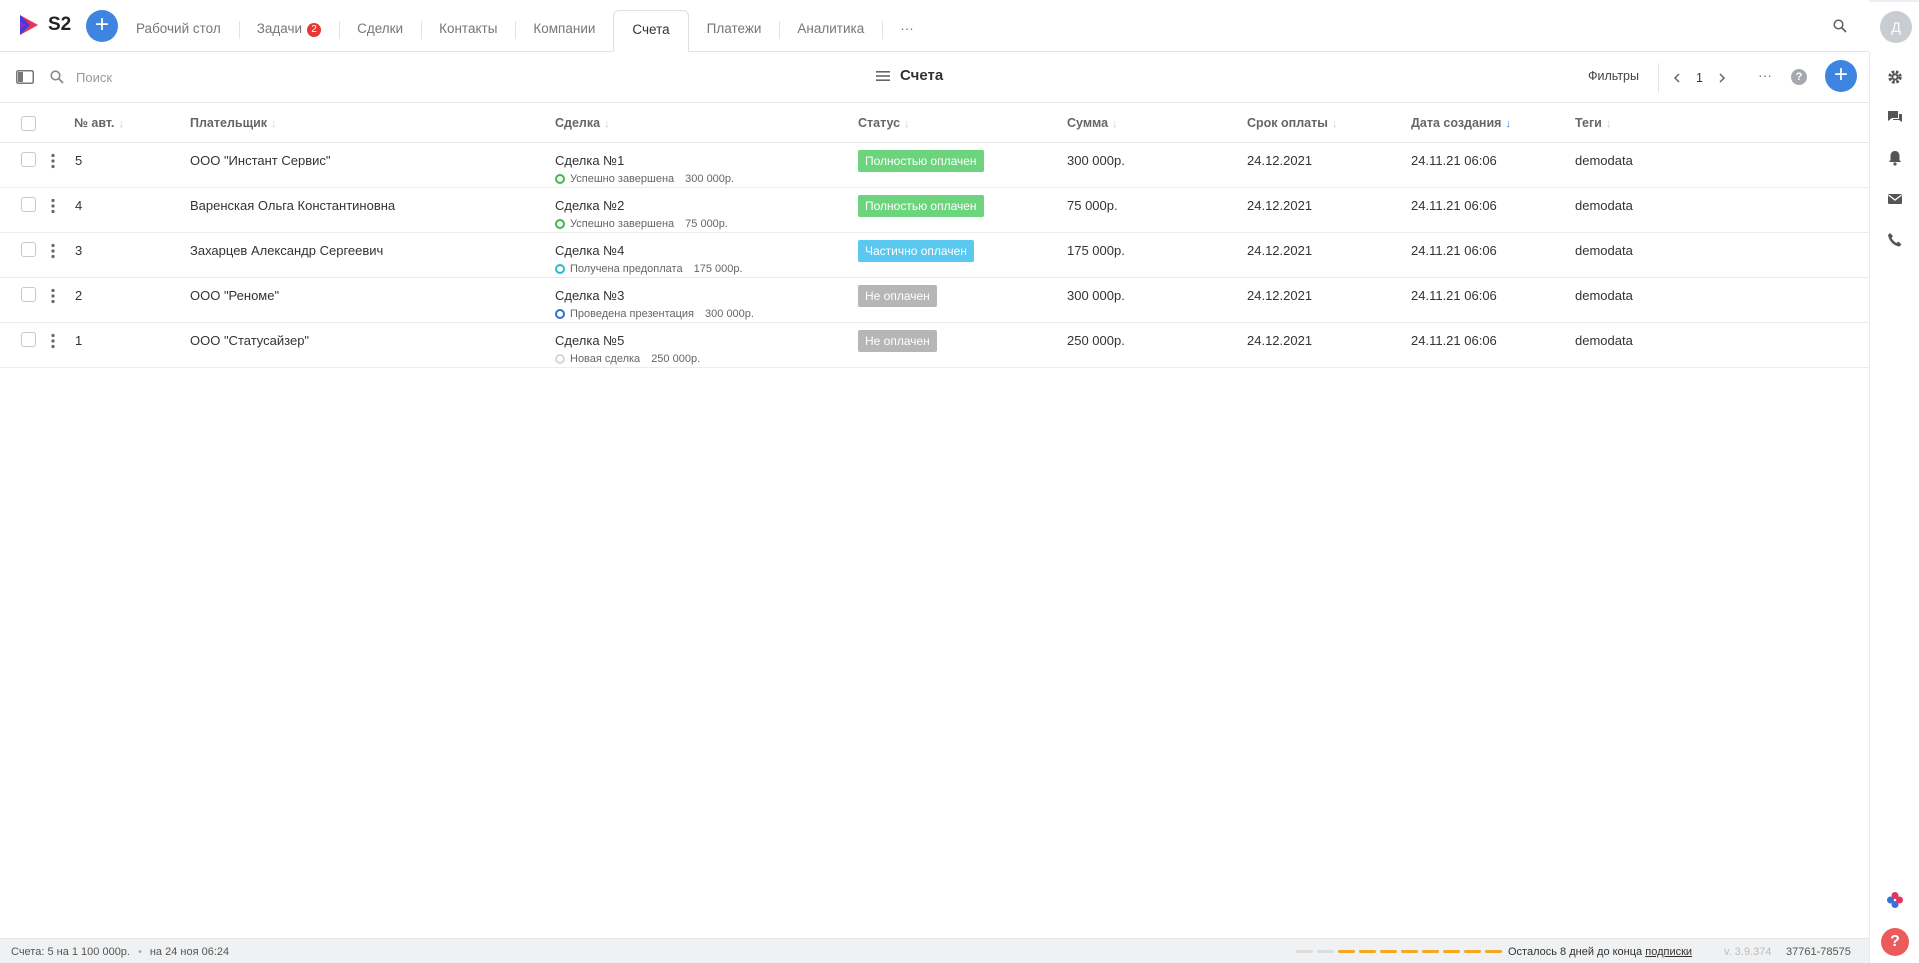  Describe the element at coordinates (234, 295) in the screenshot. I see `cell-payer: ООО "Реноме"` at that location.